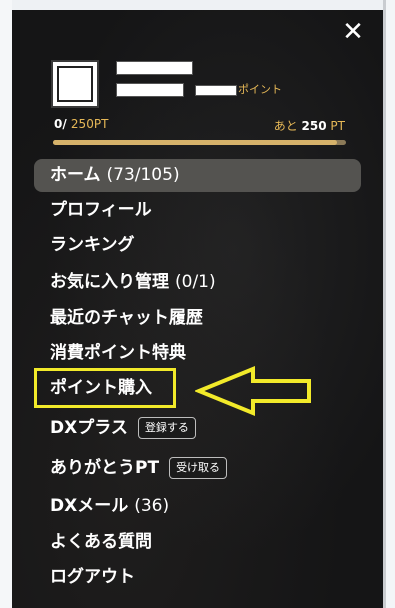 The width and height of the screenshot is (395, 608). What do you see at coordinates (105, 388) in the screenshot?
I see `annotation-highlight-box` at bounding box center [105, 388].